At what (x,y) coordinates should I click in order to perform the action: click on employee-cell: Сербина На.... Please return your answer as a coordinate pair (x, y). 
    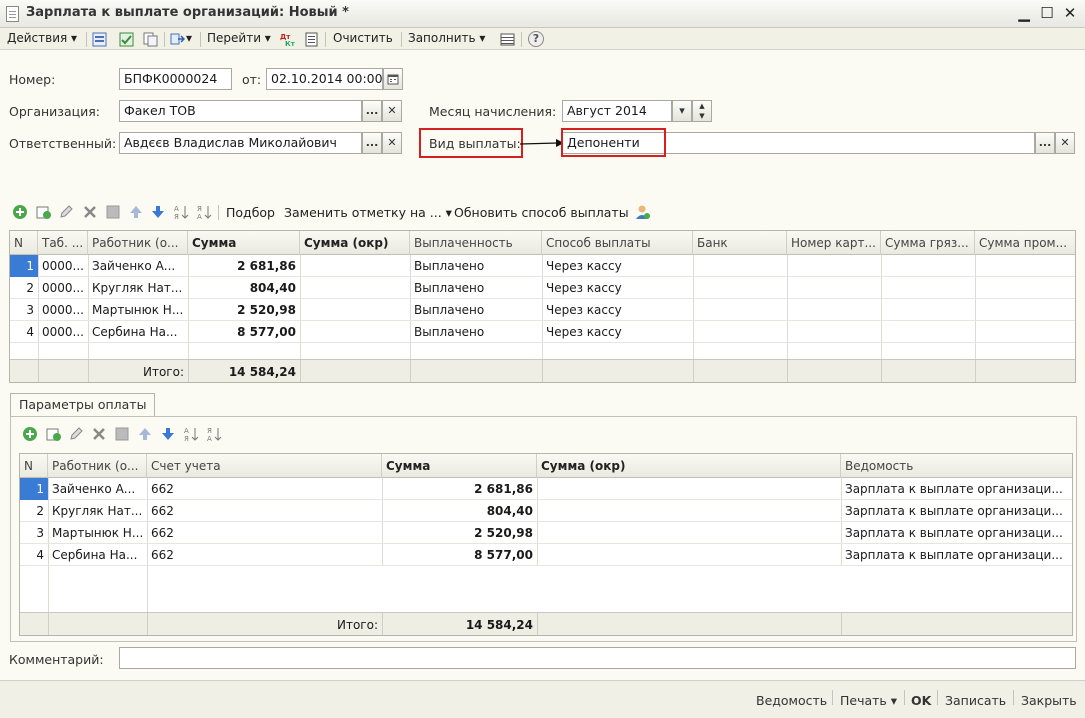
    Looking at the image, I should click on (135, 332).